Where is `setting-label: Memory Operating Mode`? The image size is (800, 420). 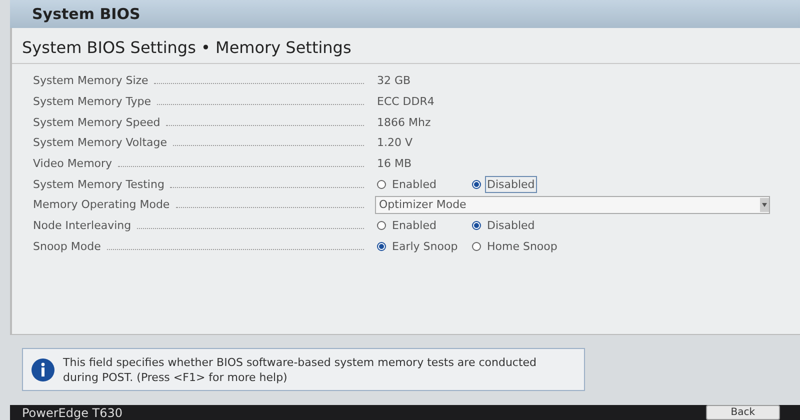 setting-label: Memory Operating Mode is located at coordinates (101, 205).